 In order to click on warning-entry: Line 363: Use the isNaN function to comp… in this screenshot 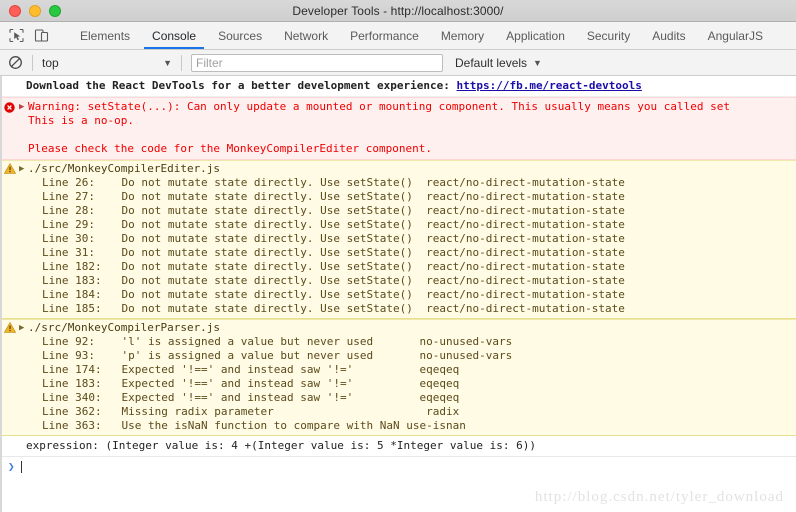, I will do `click(398, 426)`.